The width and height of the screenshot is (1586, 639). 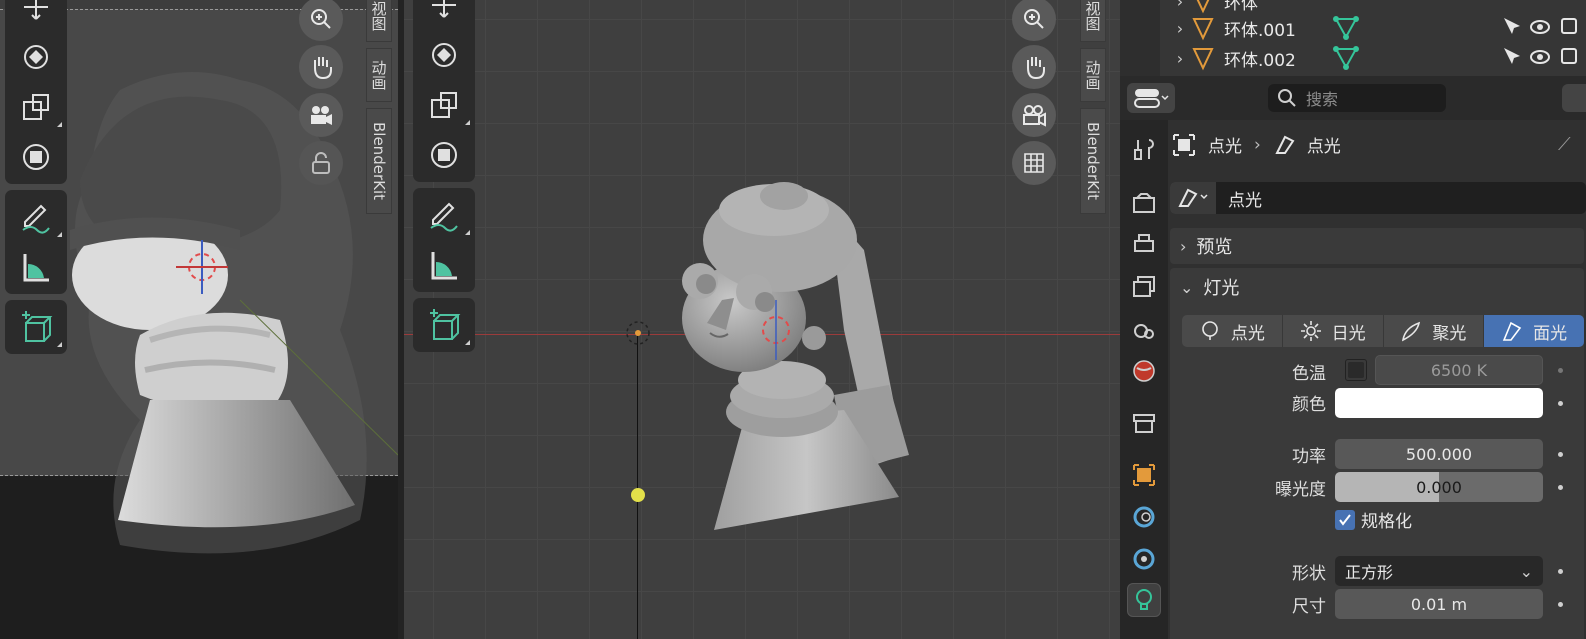 What do you see at coordinates (1439, 487) in the screenshot?
I see `exposure-slider: 0.000` at bounding box center [1439, 487].